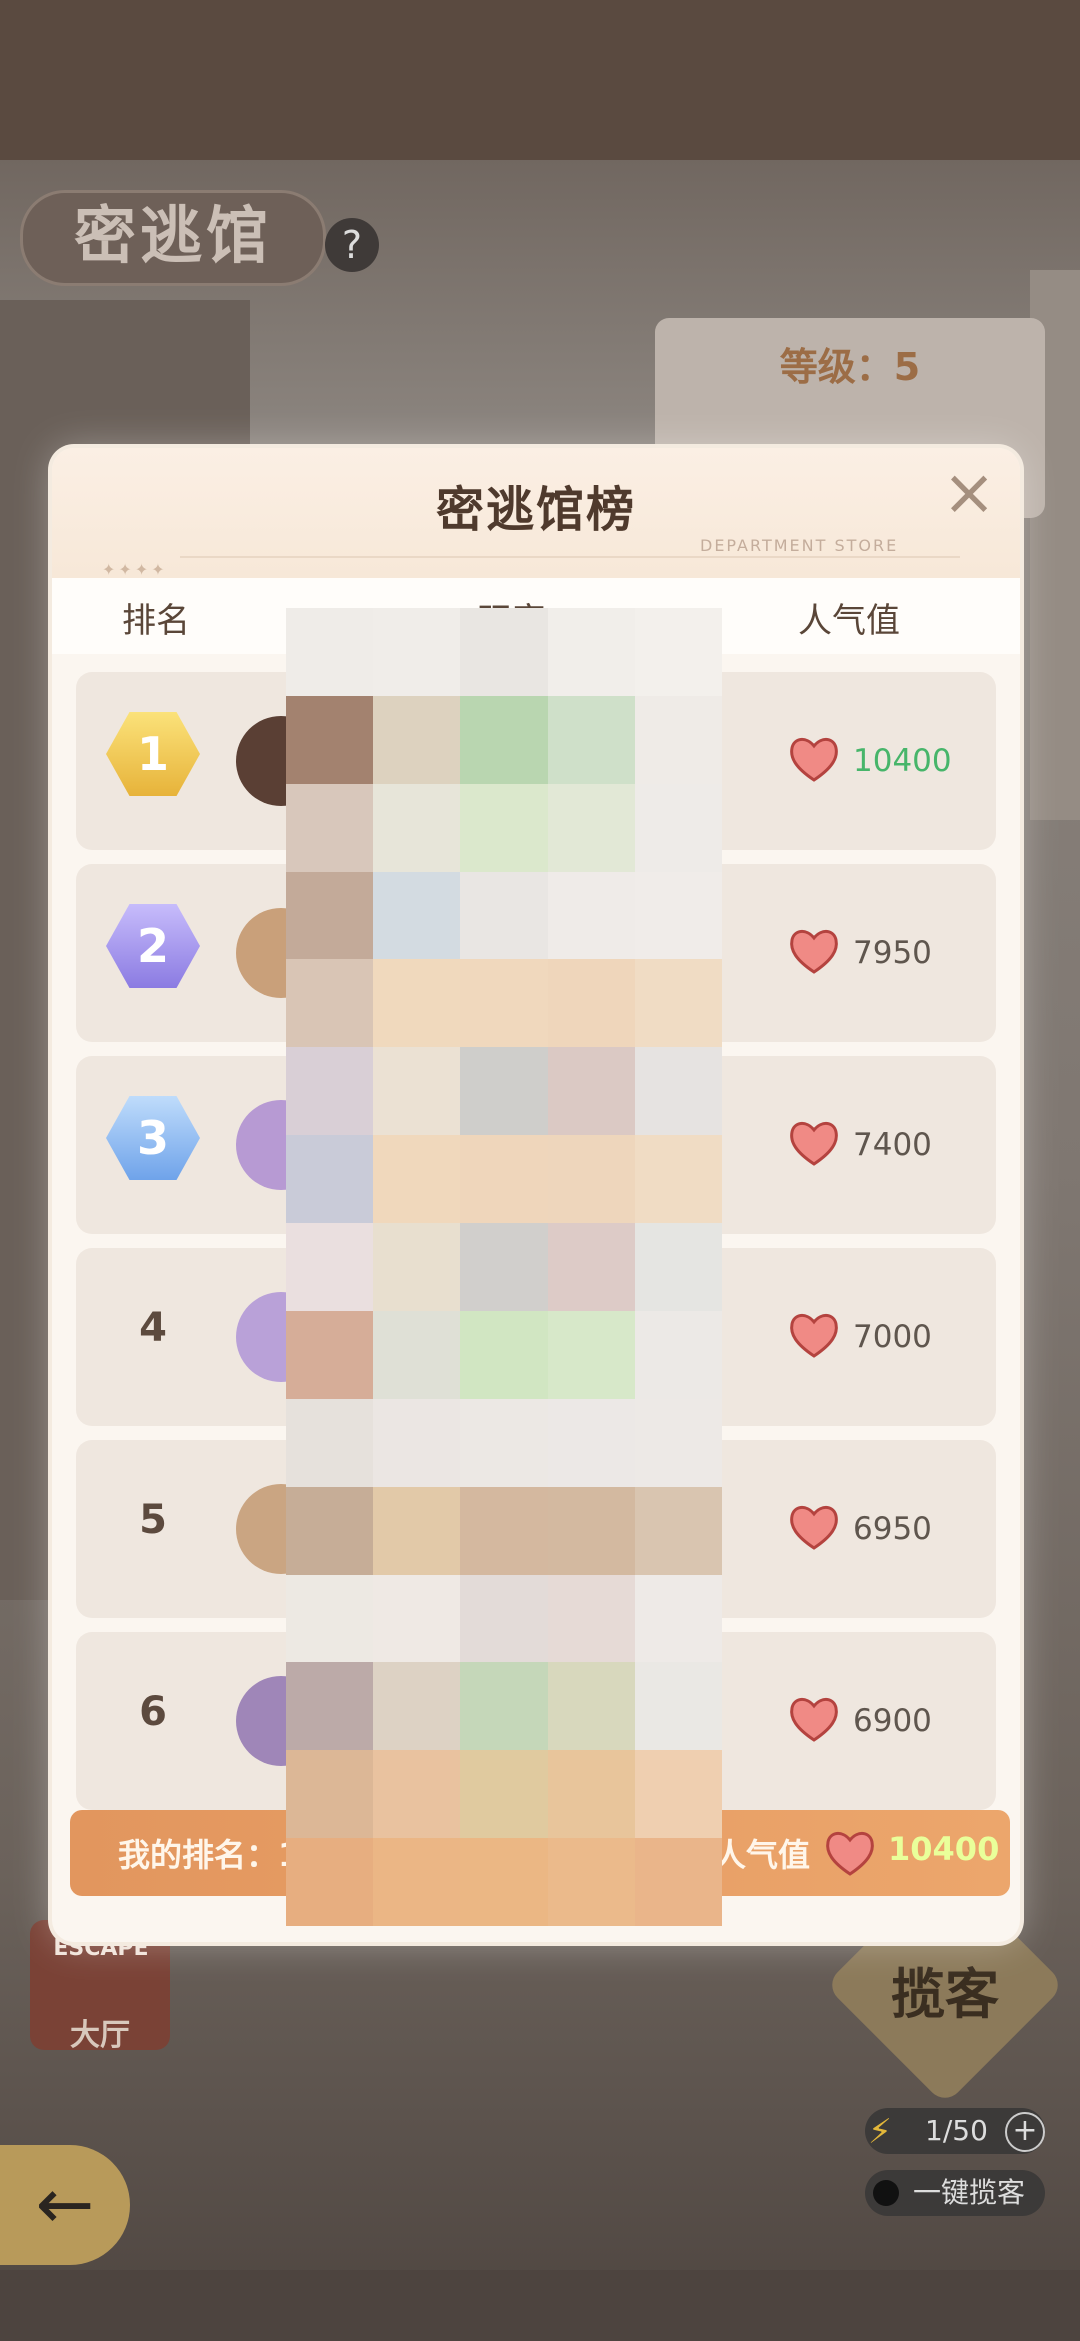 This screenshot has width=1080, height=2341. I want to click on lobby-label: 大厅, so click(100, 2035).